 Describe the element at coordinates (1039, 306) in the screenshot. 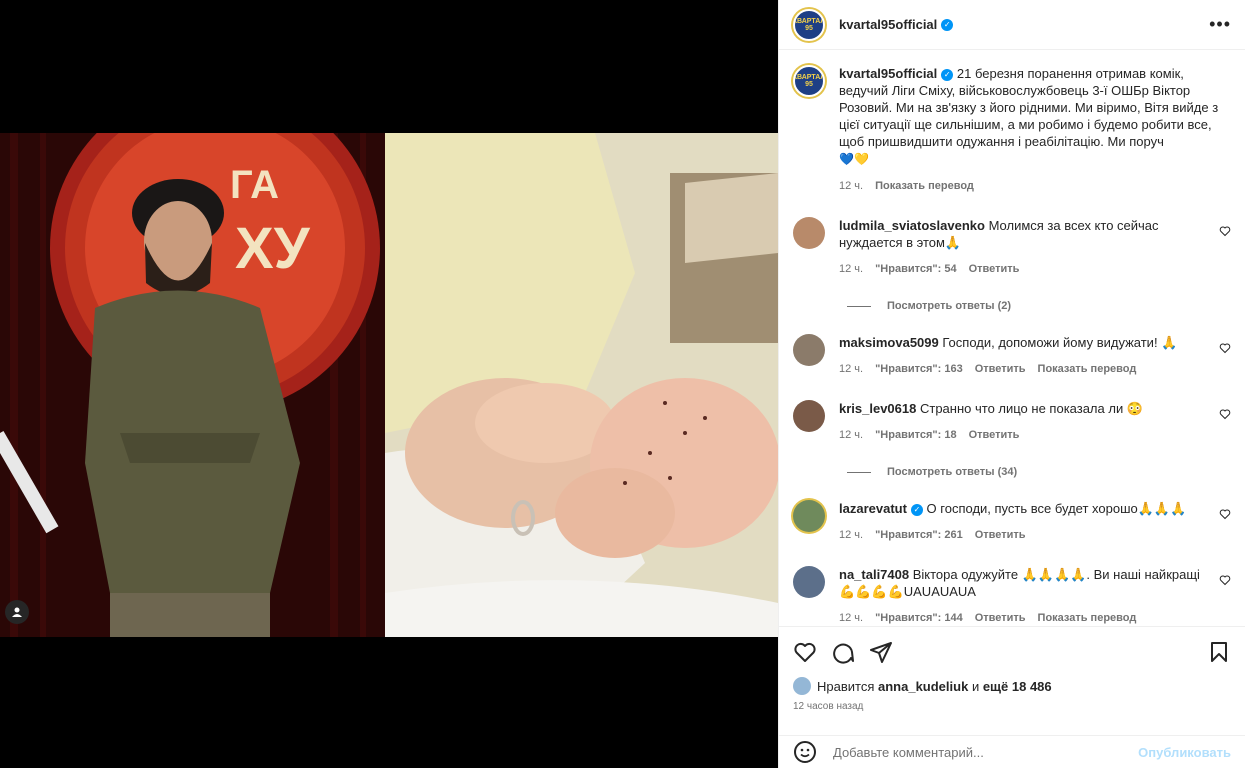

I see `view-replies-toggle: Посмотреть ответы (2)` at that location.